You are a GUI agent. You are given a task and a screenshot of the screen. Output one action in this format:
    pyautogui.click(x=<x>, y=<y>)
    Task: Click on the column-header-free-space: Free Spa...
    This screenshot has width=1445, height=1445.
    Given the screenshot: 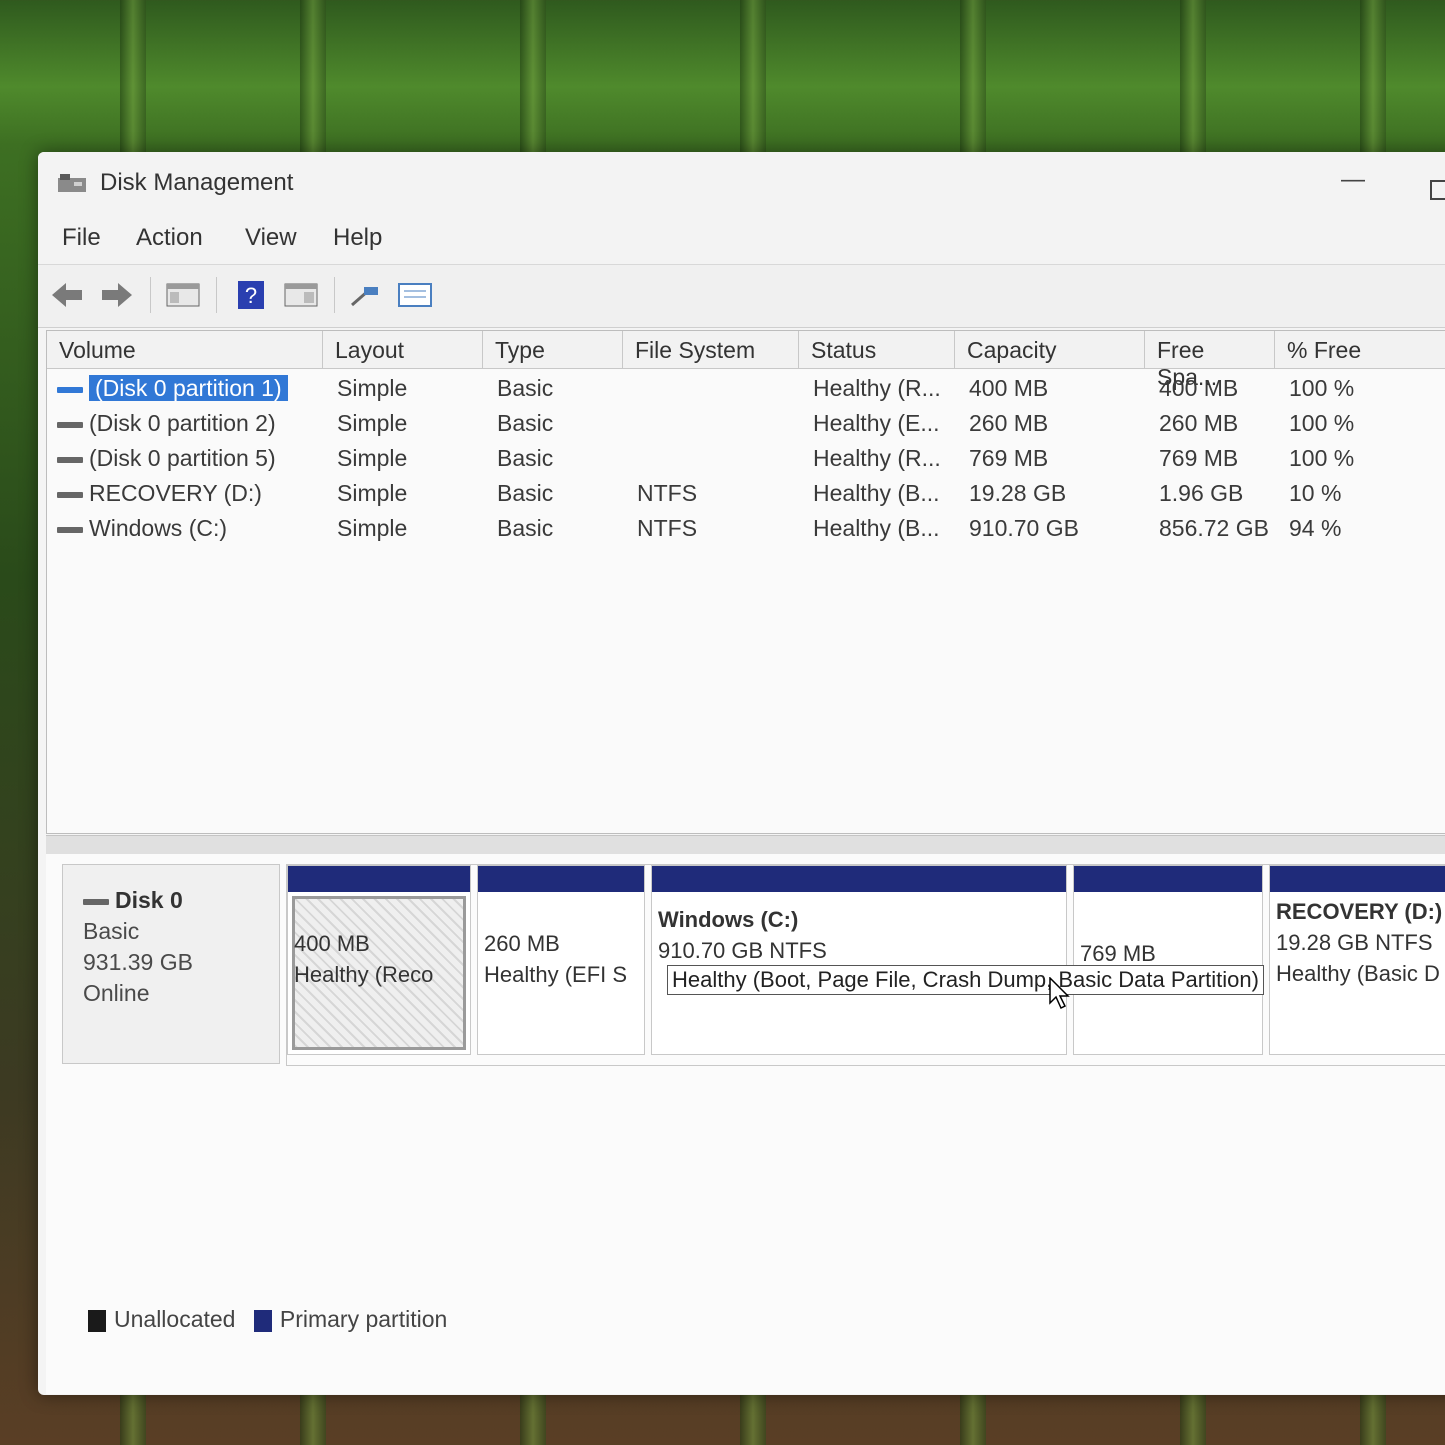 What is the action you would take?
    pyautogui.click(x=1210, y=360)
    